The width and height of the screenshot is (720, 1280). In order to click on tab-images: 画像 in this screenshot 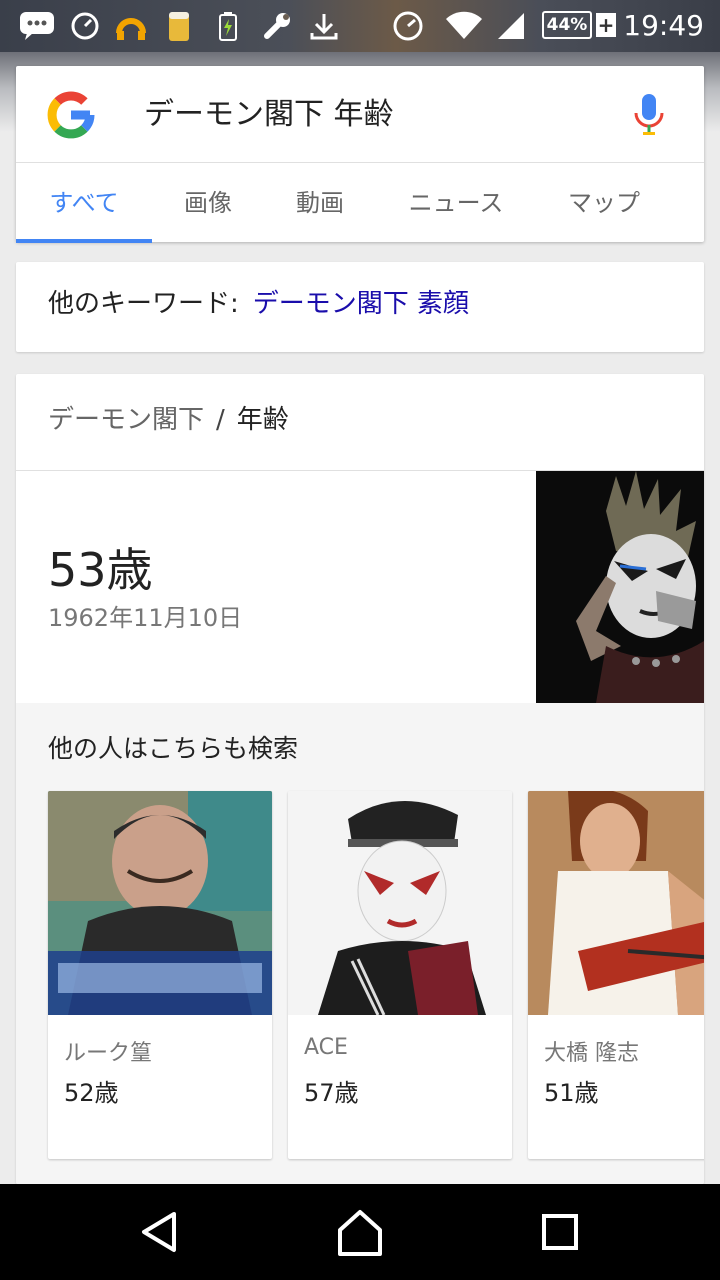, I will do `click(208, 203)`.